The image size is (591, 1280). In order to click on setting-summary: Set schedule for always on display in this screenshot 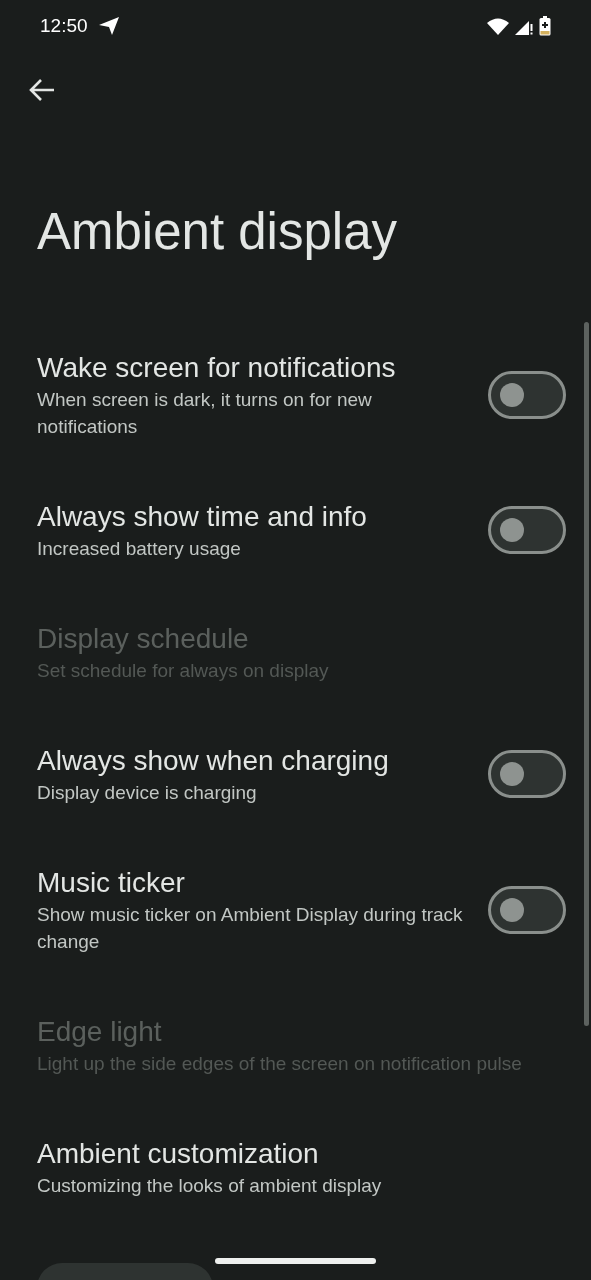, I will do `click(183, 671)`.